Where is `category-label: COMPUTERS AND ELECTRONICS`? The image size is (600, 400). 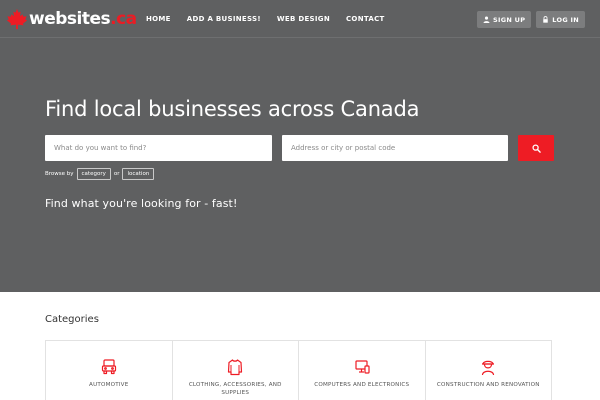 category-label: COMPUTERS AND ELECTRONICS is located at coordinates (362, 385).